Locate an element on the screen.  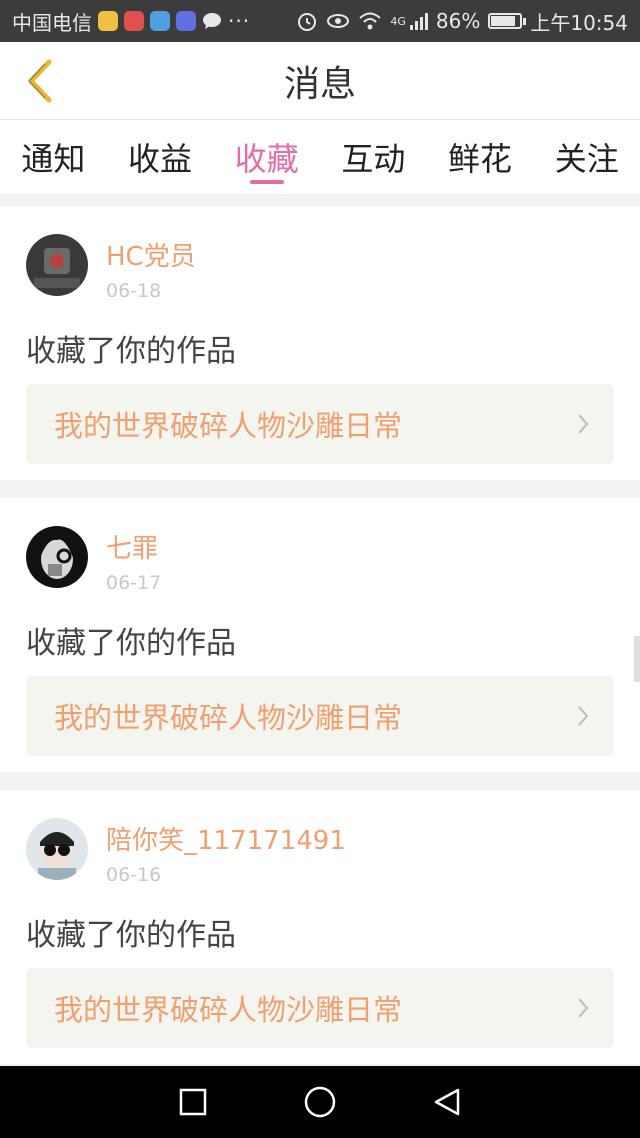
tab-label: 关注 is located at coordinates (586, 159).